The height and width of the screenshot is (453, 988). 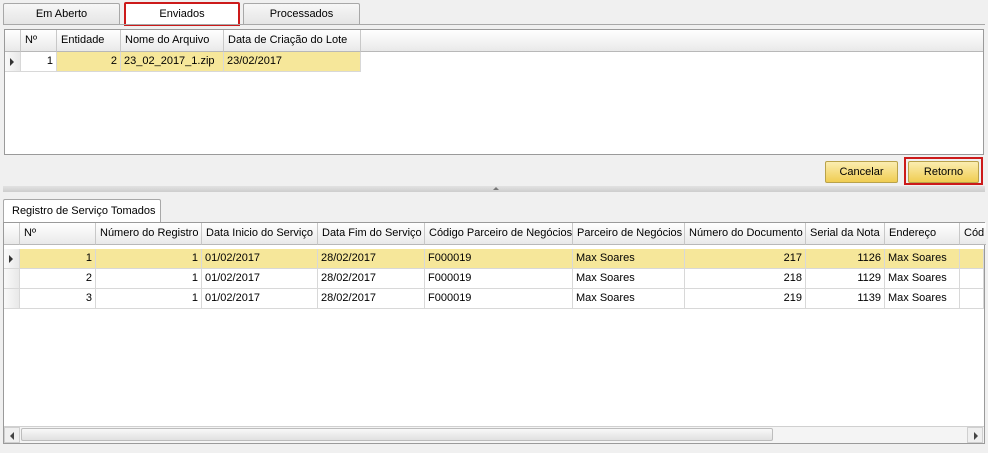 I want to click on tab-label: Processados, so click(x=301, y=14).